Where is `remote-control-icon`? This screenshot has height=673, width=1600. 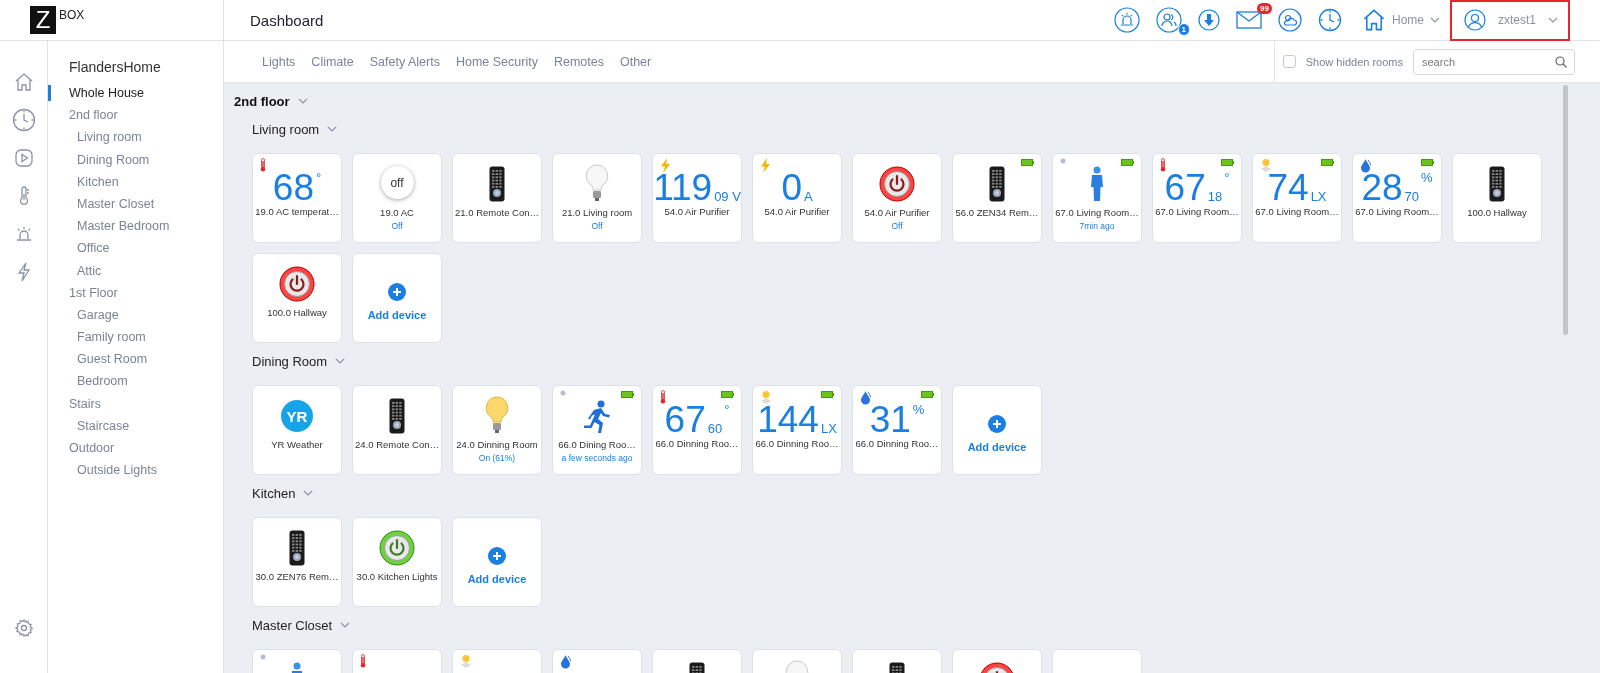
remote-control-icon is located at coordinates (397, 416).